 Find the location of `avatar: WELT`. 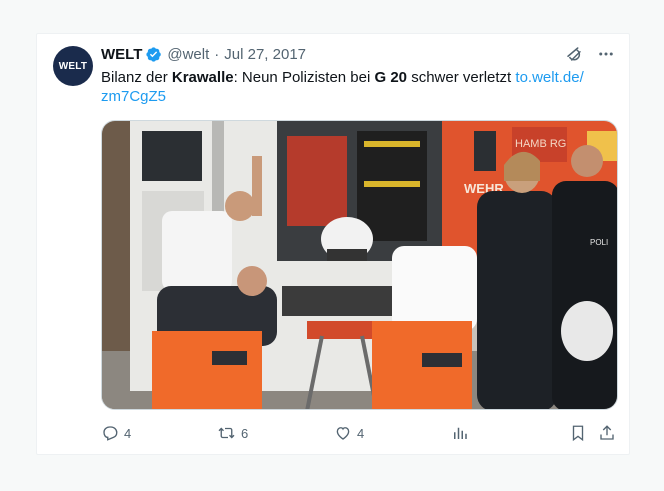

avatar: WELT is located at coordinates (73, 66).